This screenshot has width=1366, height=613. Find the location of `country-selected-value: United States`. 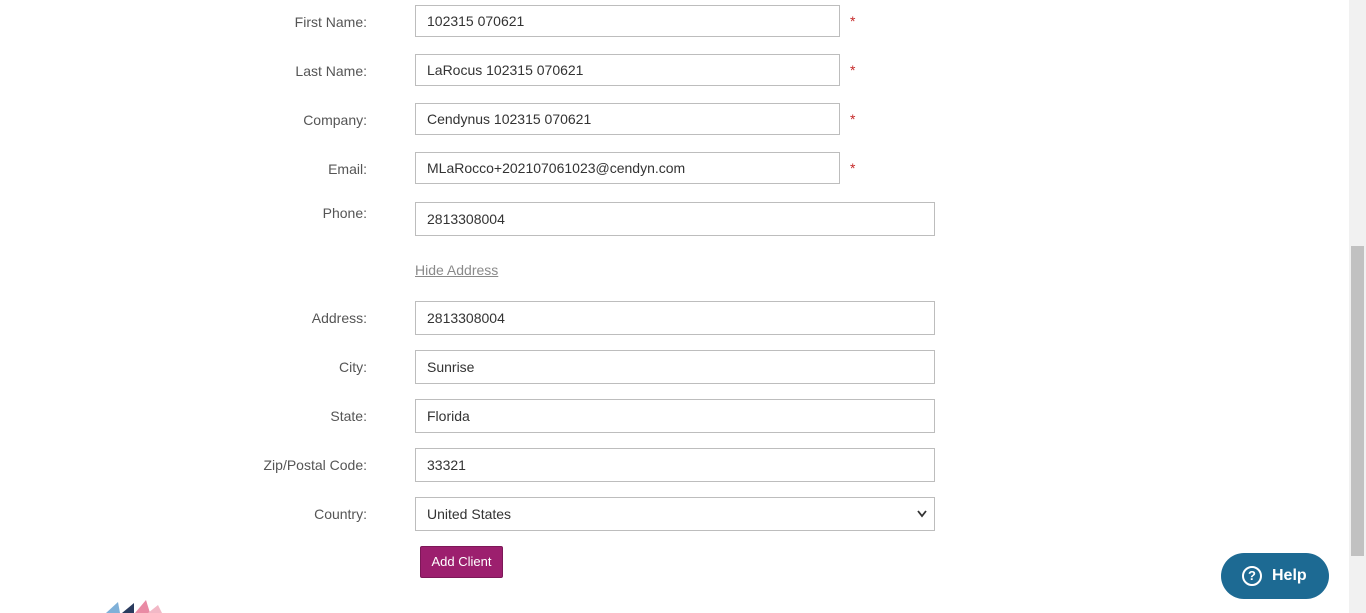

country-selected-value: United States is located at coordinates (469, 514).